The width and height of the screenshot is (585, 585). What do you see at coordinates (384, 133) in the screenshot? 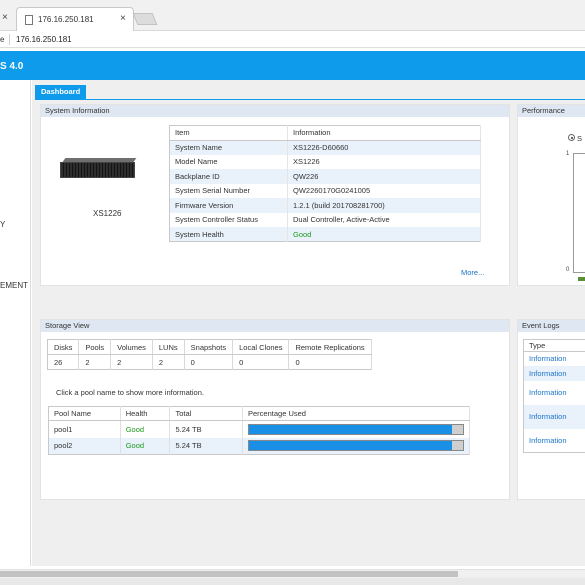
I see `column-header-information: Information` at bounding box center [384, 133].